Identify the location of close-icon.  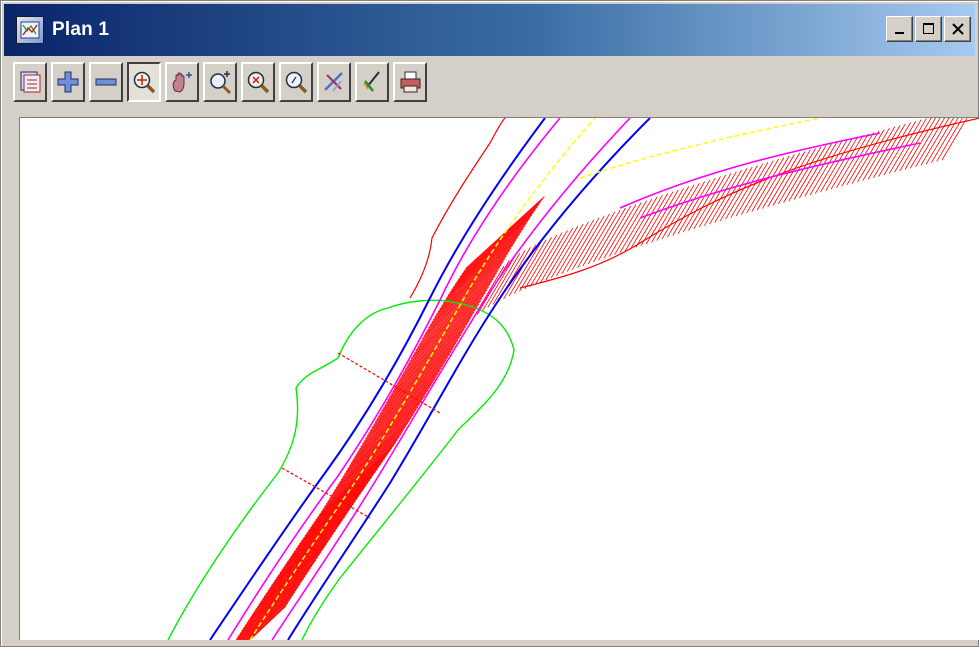
(957, 29).